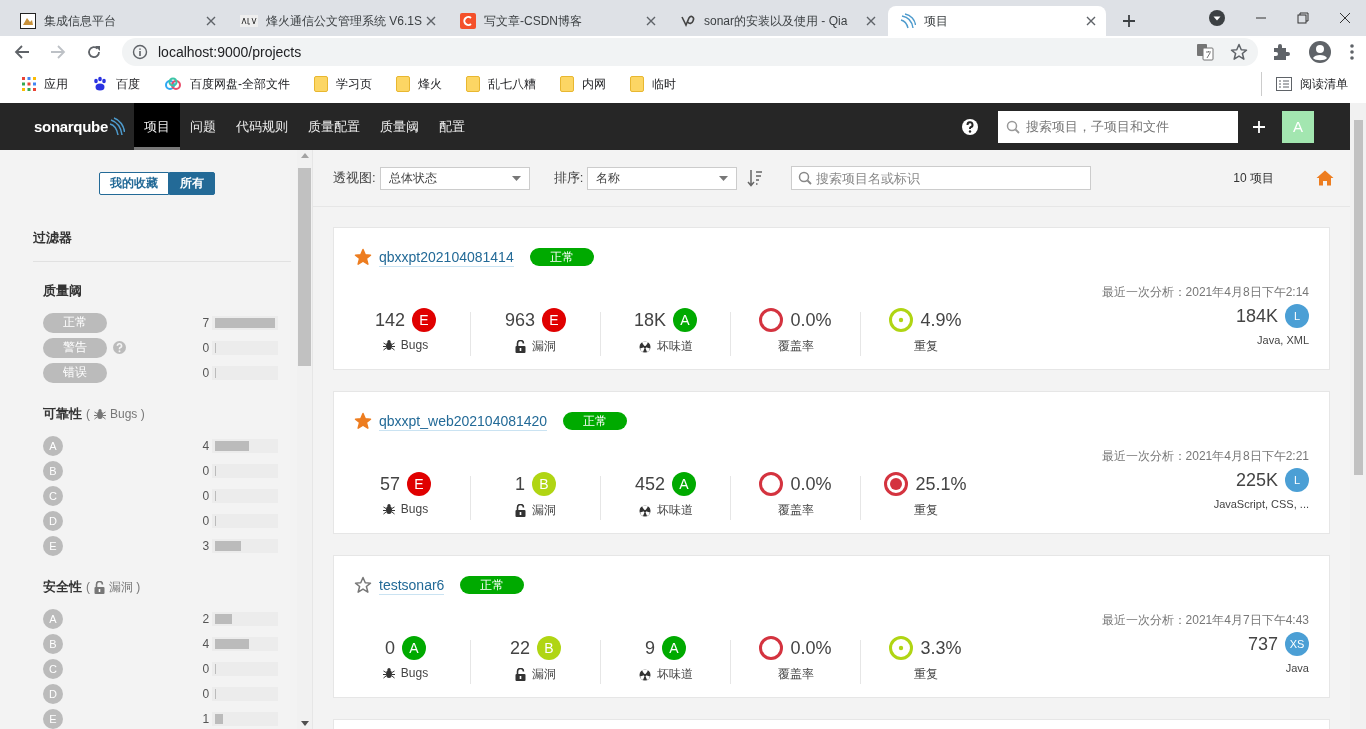  Describe the element at coordinates (463, 421) in the screenshot. I see `project-name-link: qbxxpt_web202104081420` at that location.